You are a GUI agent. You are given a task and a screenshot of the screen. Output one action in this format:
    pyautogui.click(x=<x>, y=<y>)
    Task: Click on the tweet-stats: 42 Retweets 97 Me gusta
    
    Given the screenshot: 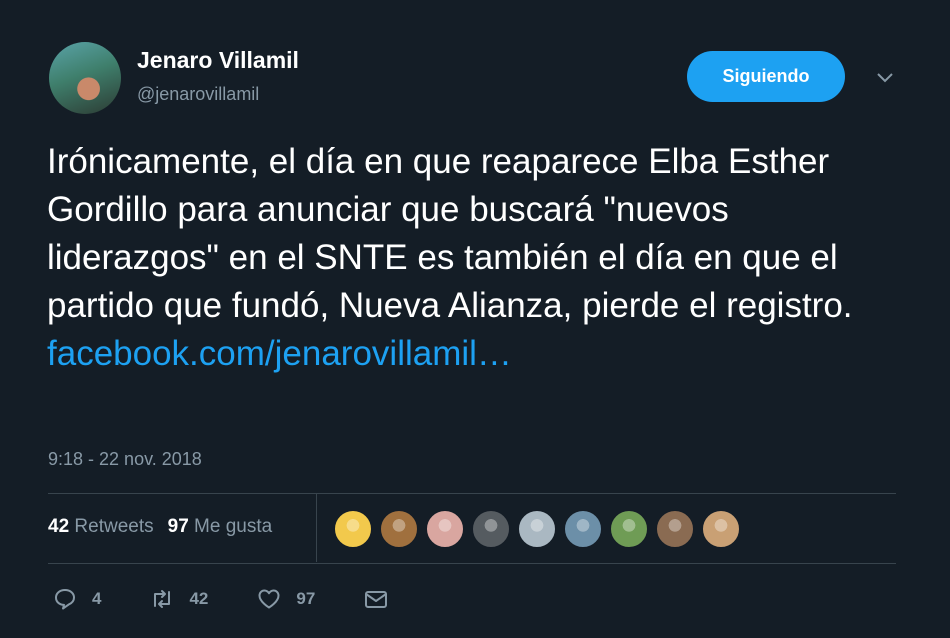 What is the action you would take?
    pyautogui.click(x=160, y=527)
    